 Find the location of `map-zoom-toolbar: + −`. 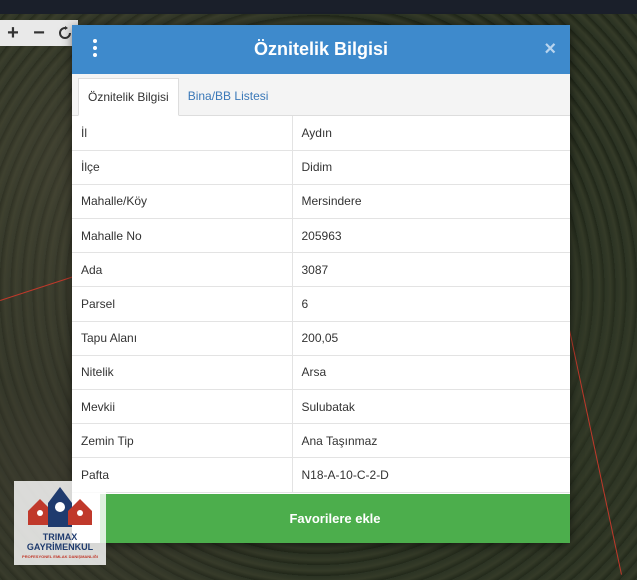

map-zoom-toolbar: + − is located at coordinates (39, 33).